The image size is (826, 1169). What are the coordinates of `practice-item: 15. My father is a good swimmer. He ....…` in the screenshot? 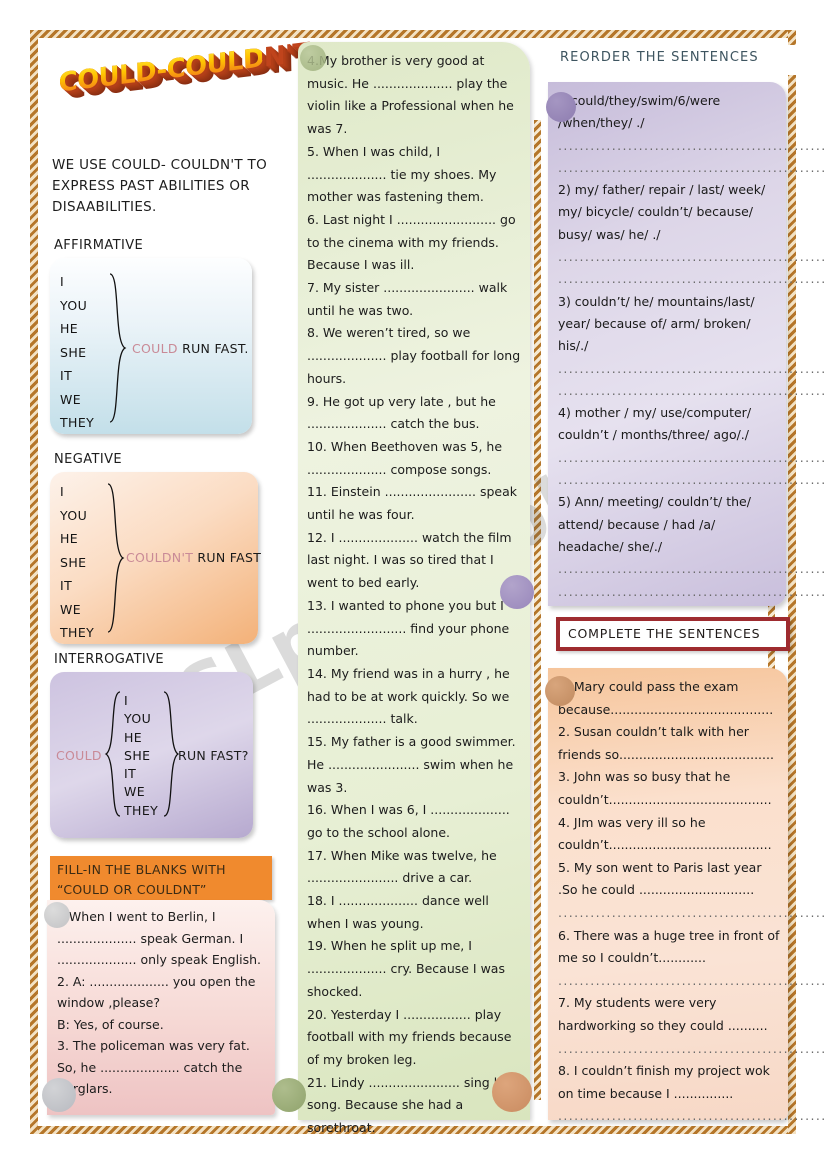 It's located at (411, 764).